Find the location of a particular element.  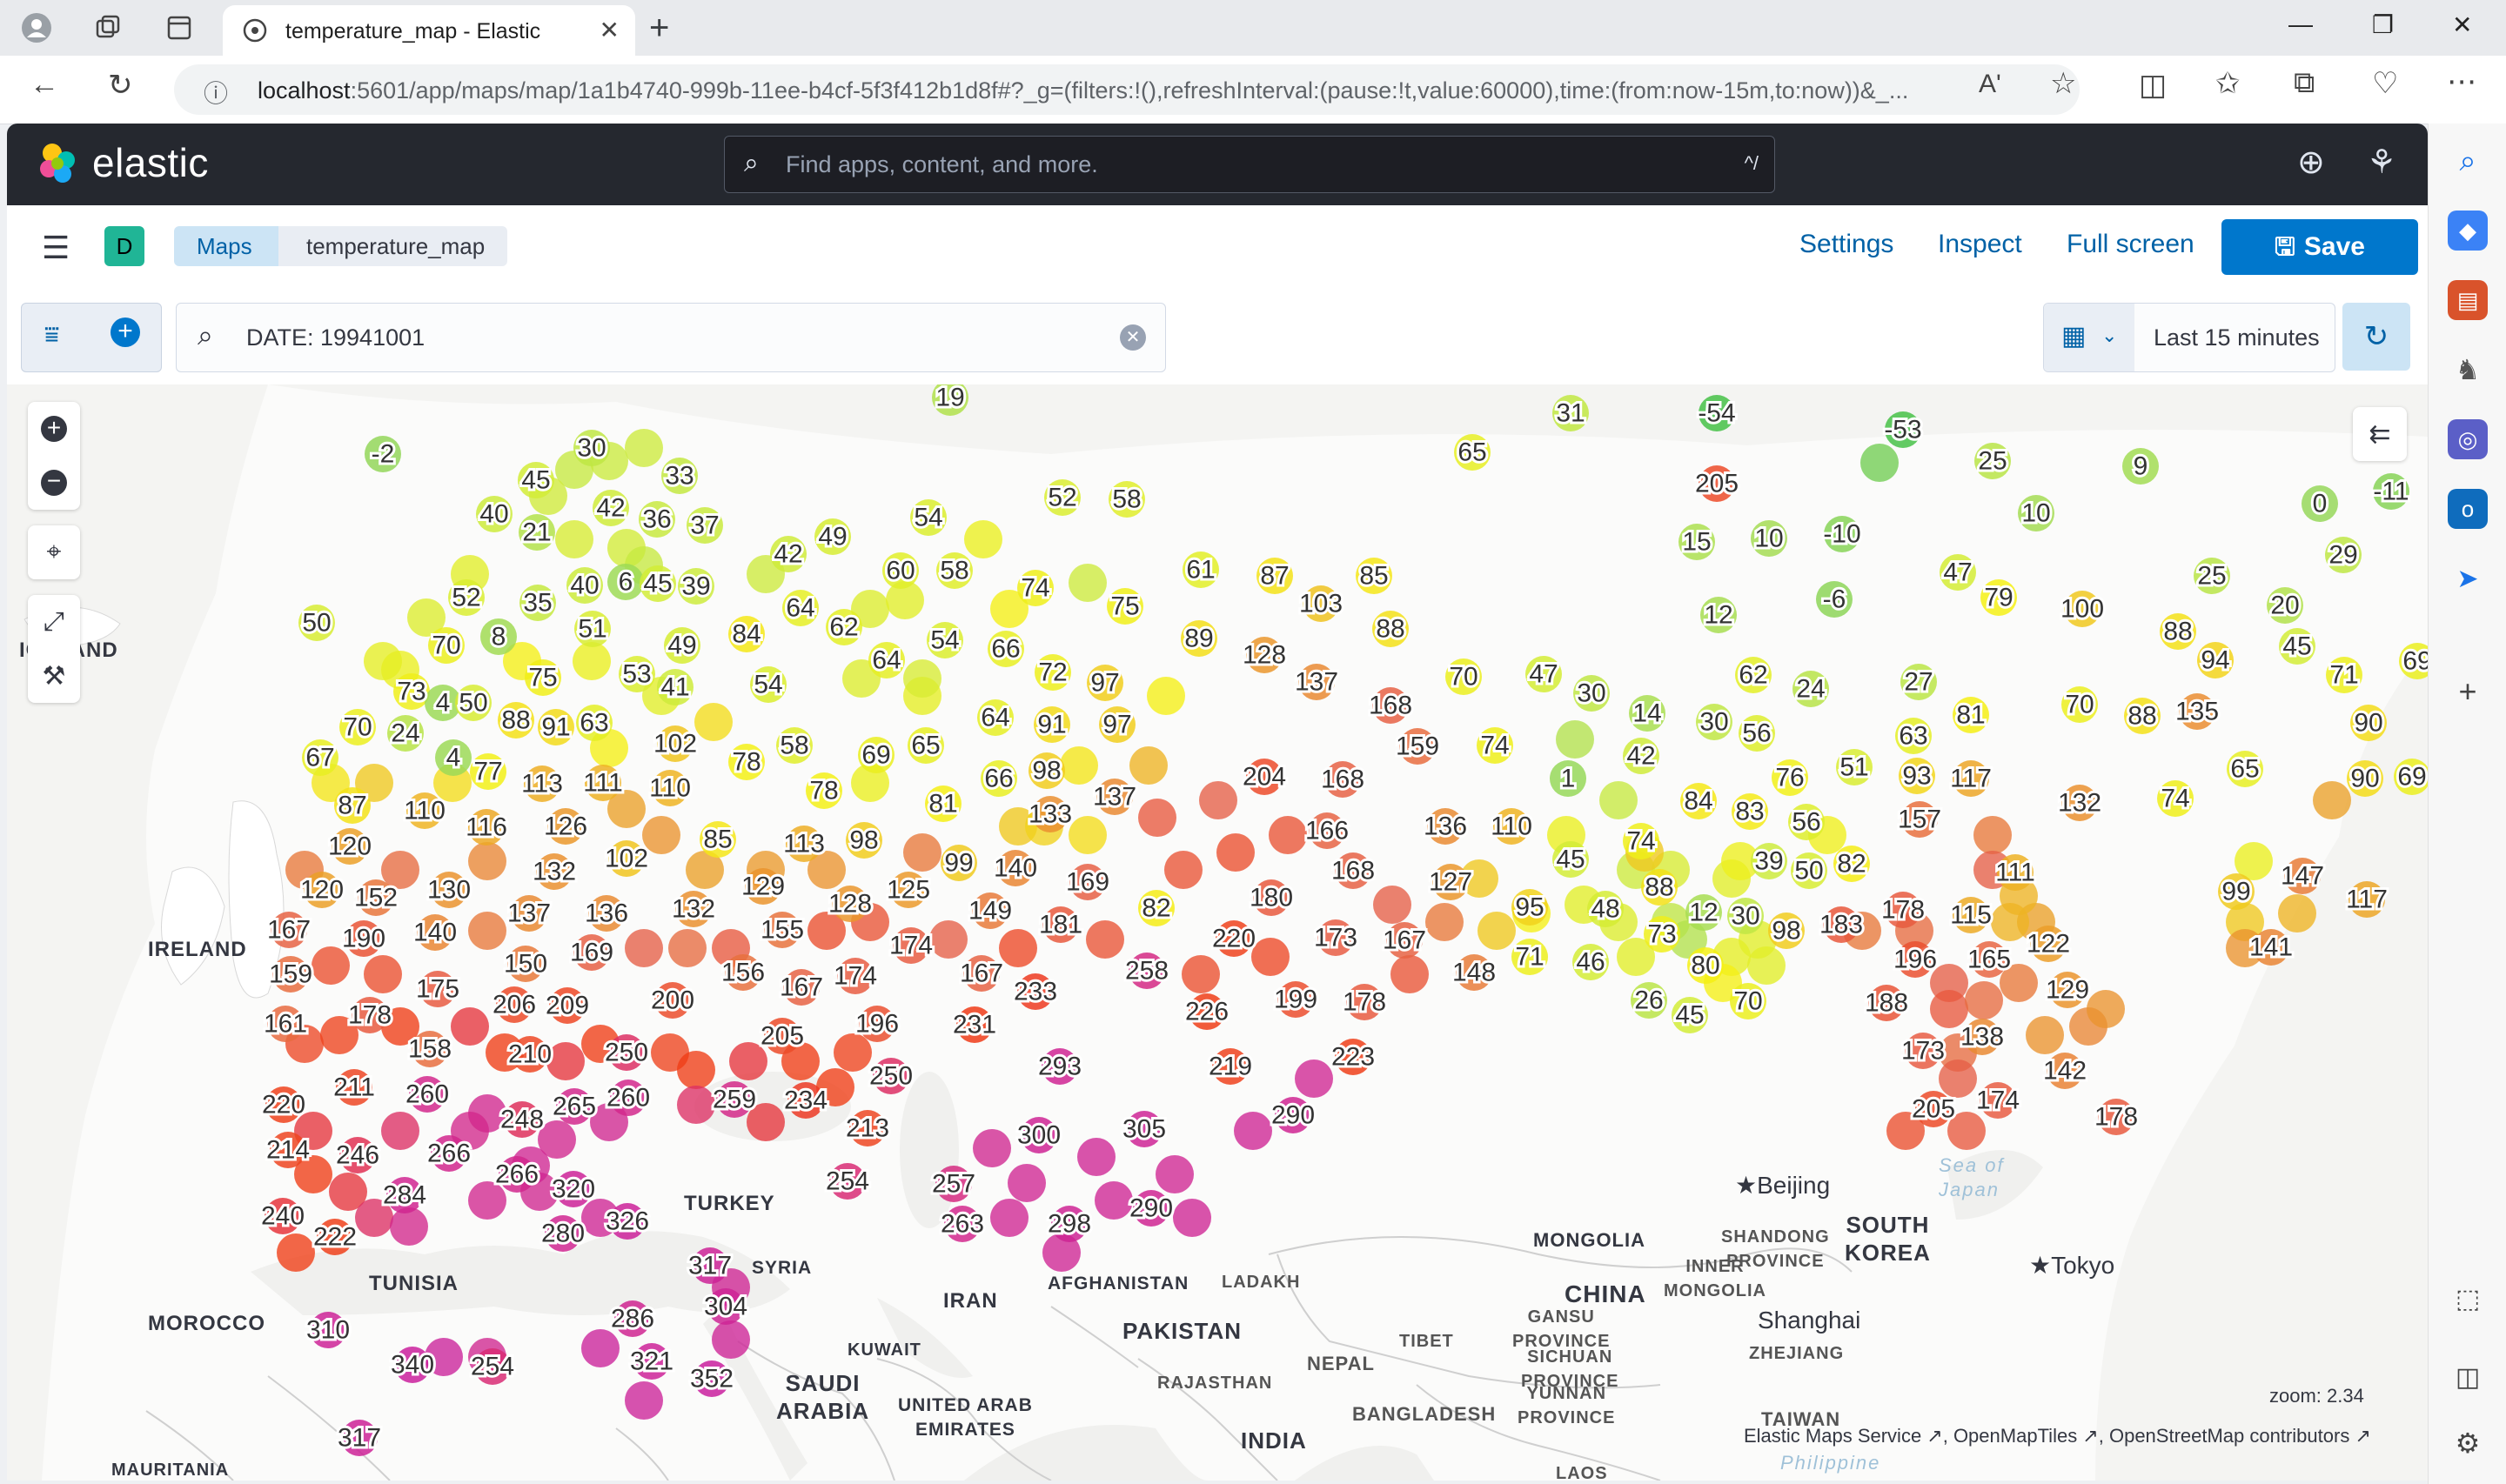

date-picker: ▦ ⌄ Last 15 minutes is located at coordinates (2189, 337).